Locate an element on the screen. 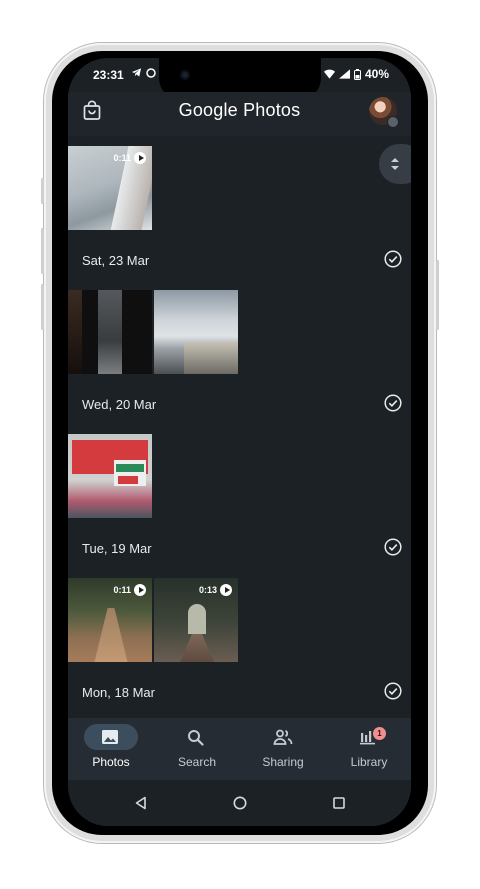  app-title: Google Photos is located at coordinates (239, 110).